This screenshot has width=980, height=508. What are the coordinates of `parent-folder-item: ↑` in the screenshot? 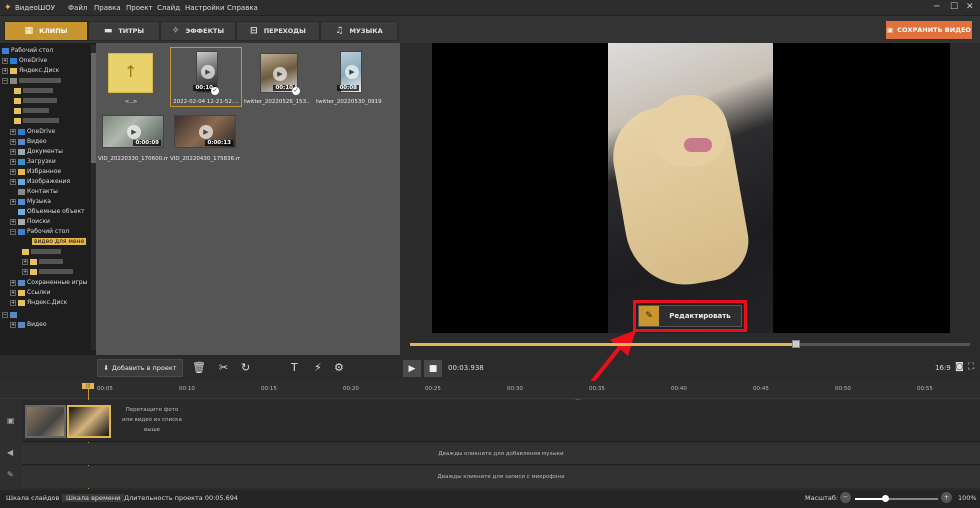 It's located at (130, 73).